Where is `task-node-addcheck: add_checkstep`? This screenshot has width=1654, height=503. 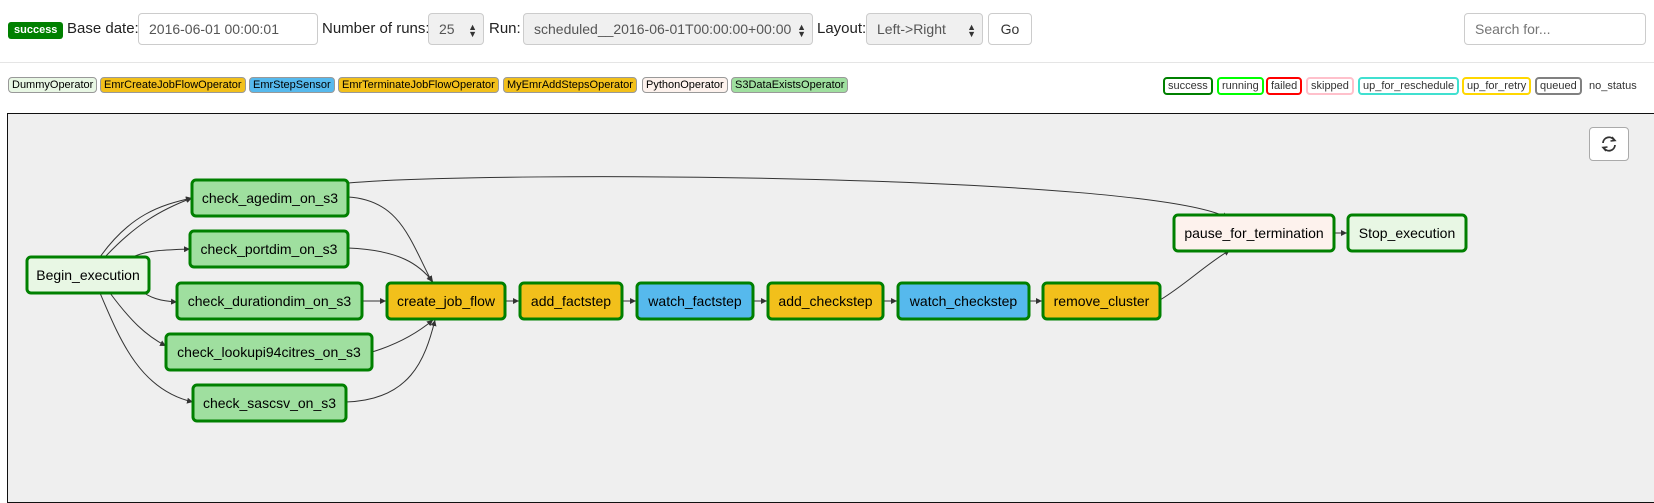
task-node-addcheck: add_checkstep is located at coordinates (825, 301).